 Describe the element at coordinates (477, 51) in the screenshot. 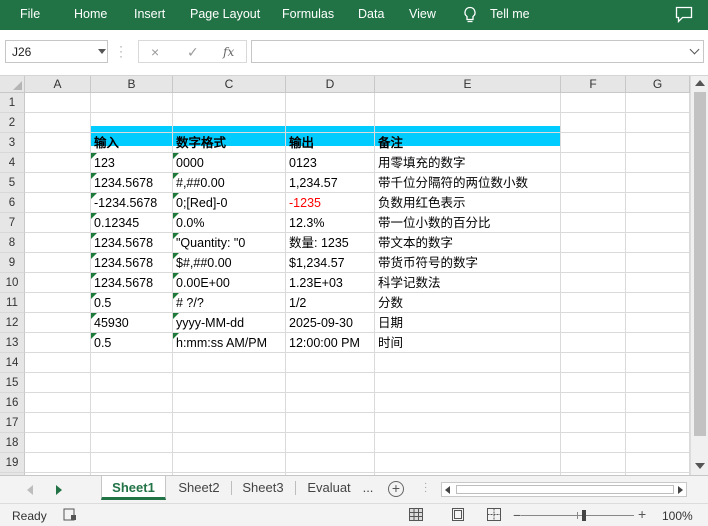

I see `formula-input` at that location.